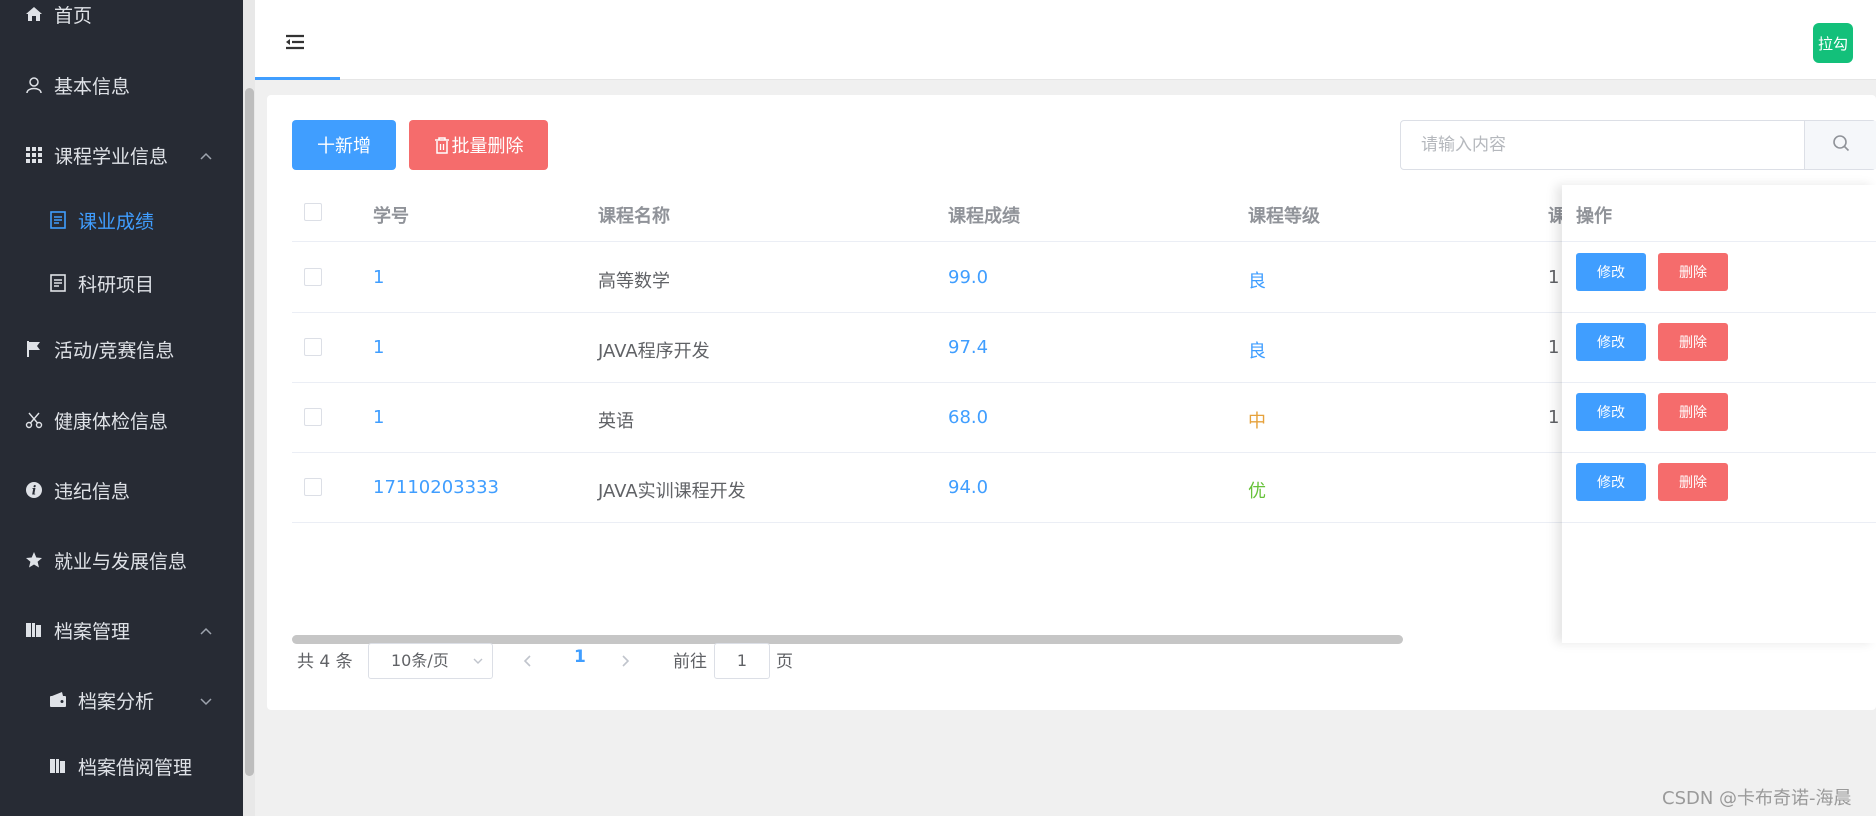 This screenshot has height=816, width=1876. What do you see at coordinates (1757, 798) in the screenshot?
I see `watermark: CSDN @卡布奇诺-海晨` at bounding box center [1757, 798].